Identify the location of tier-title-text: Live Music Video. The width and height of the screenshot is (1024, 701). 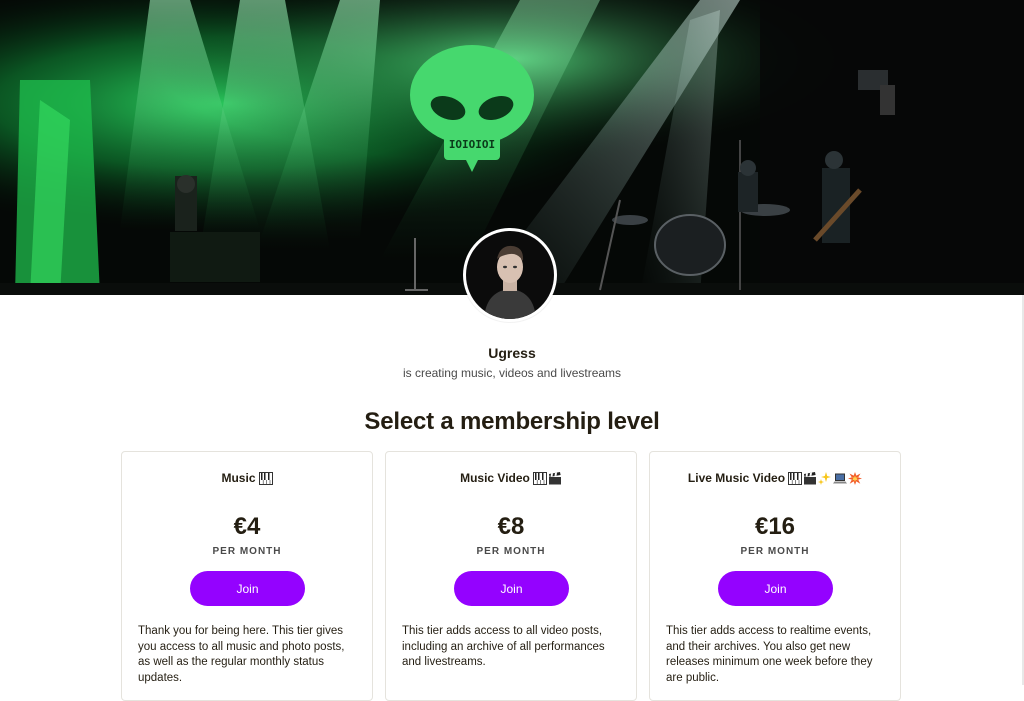
(736, 478).